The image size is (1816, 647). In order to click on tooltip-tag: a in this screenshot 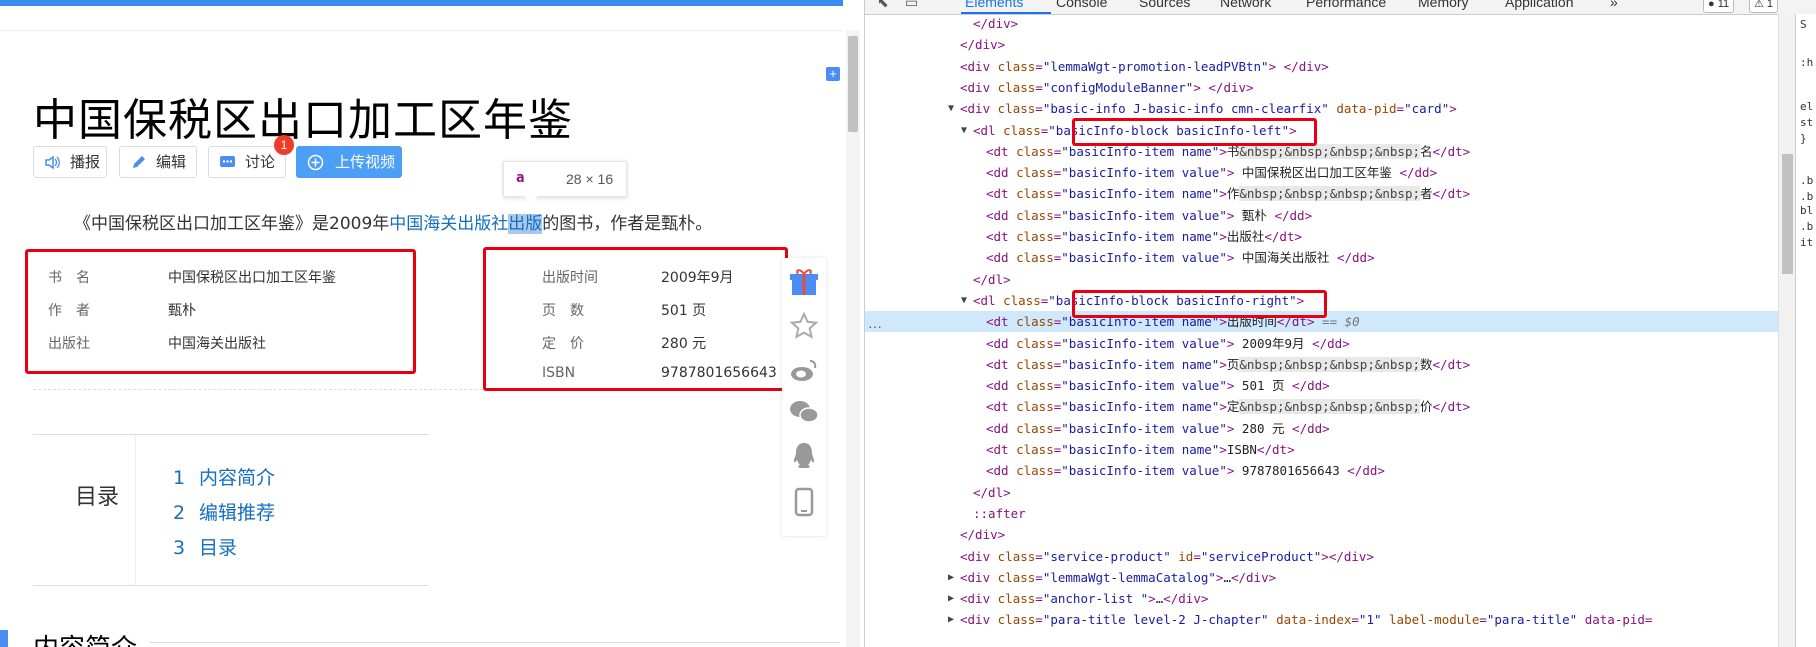, I will do `click(520, 178)`.